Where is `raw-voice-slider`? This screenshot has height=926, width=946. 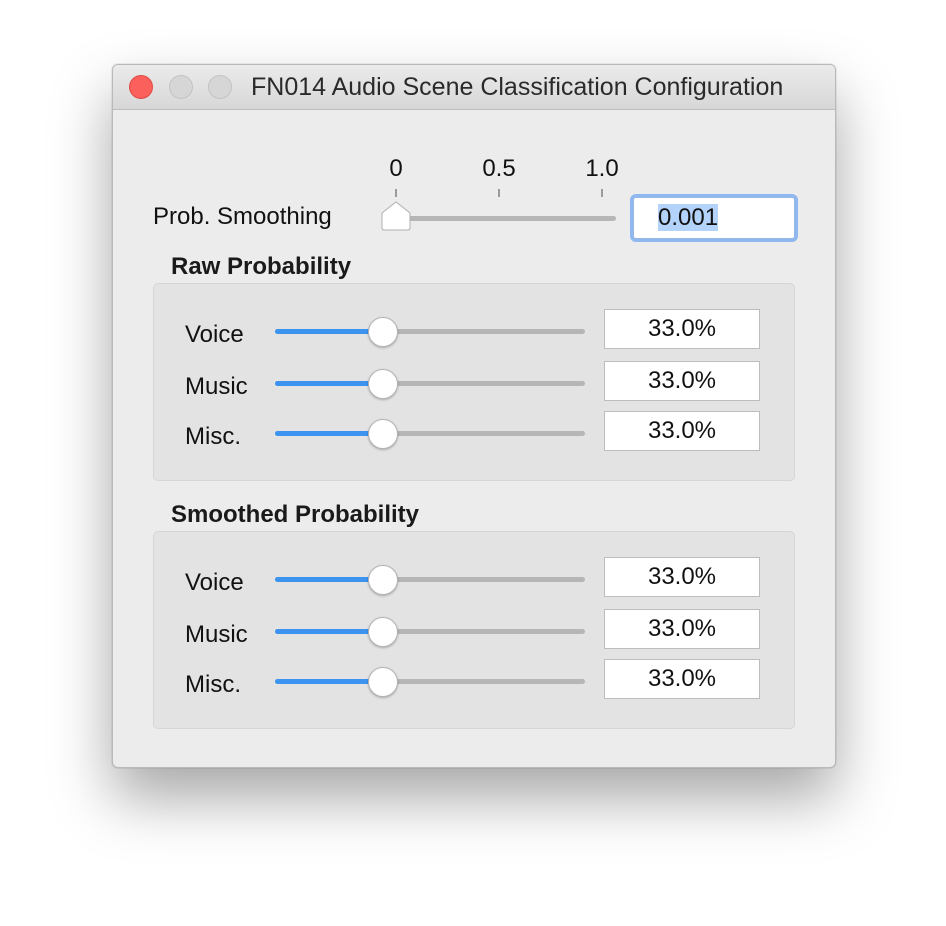
raw-voice-slider is located at coordinates (430, 331).